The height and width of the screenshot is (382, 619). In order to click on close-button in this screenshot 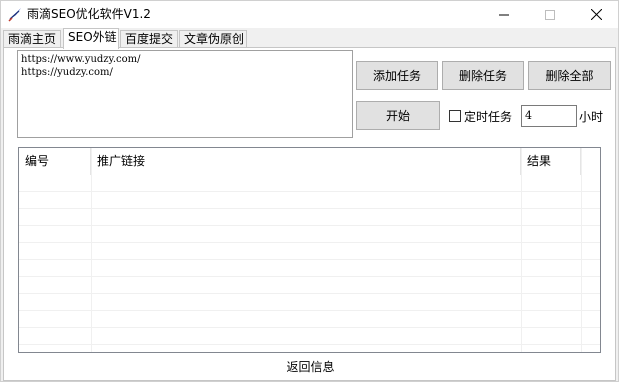, I will do `click(596, 14)`.